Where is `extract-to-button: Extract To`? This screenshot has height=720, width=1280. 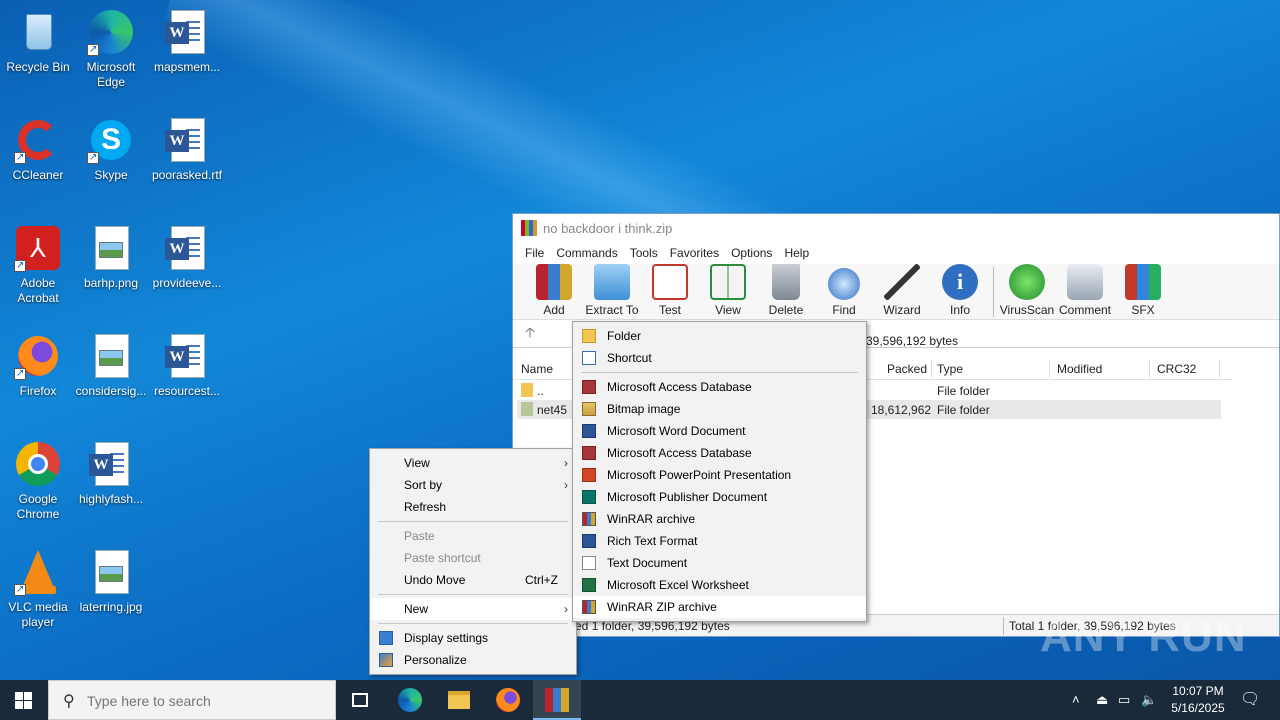
extract-to-button: Extract To is located at coordinates (612, 291).